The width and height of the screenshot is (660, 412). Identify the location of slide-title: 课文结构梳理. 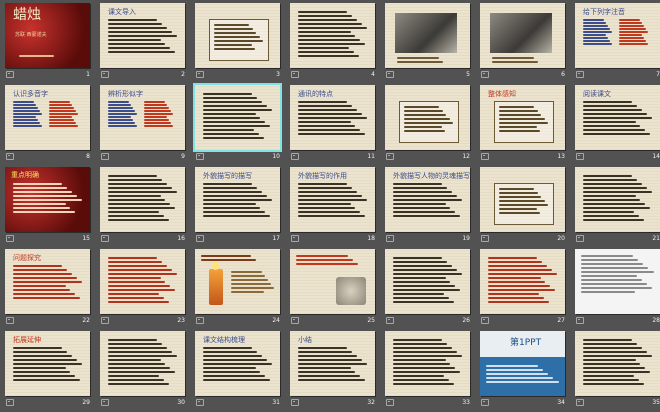
(224, 340).